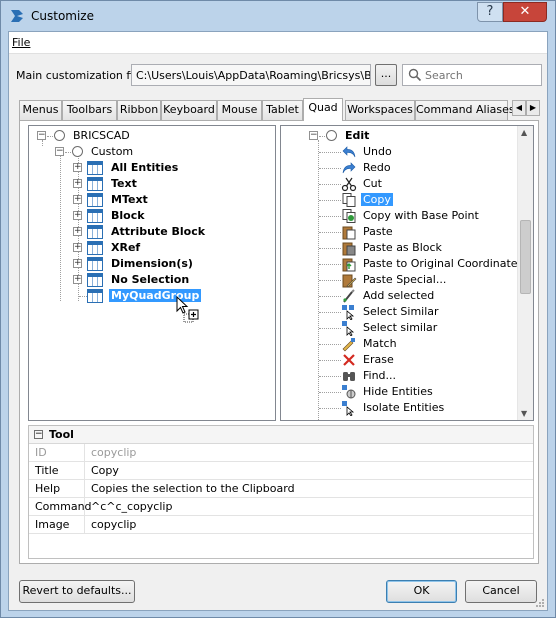 The width and height of the screenshot is (556, 618). Describe the element at coordinates (349, 376) in the screenshot. I see `find-icon` at that location.